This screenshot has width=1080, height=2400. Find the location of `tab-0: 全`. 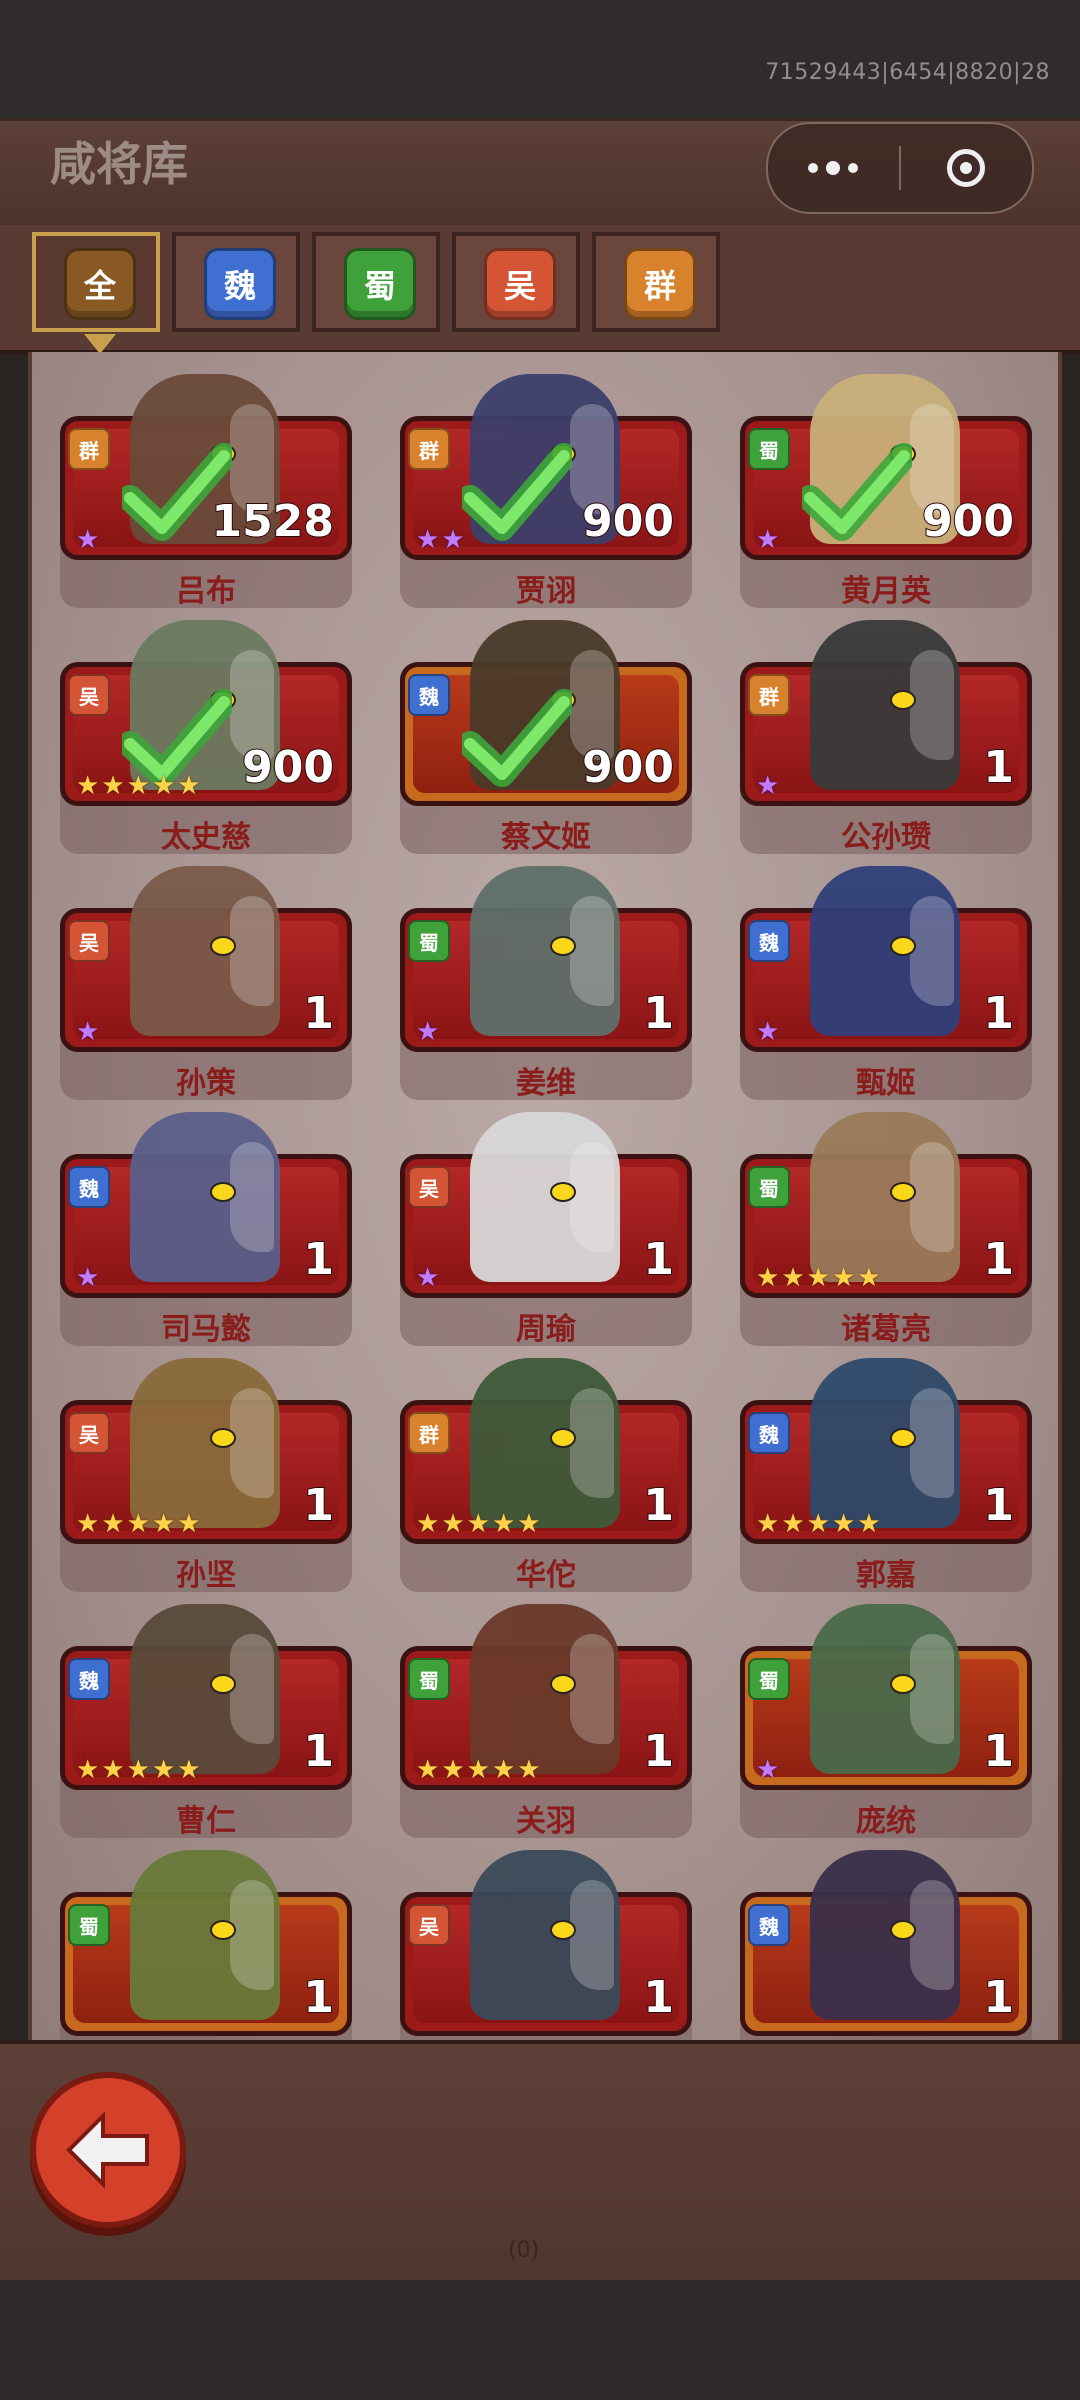

tab-0: 全 is located at coordinates (96, 293).